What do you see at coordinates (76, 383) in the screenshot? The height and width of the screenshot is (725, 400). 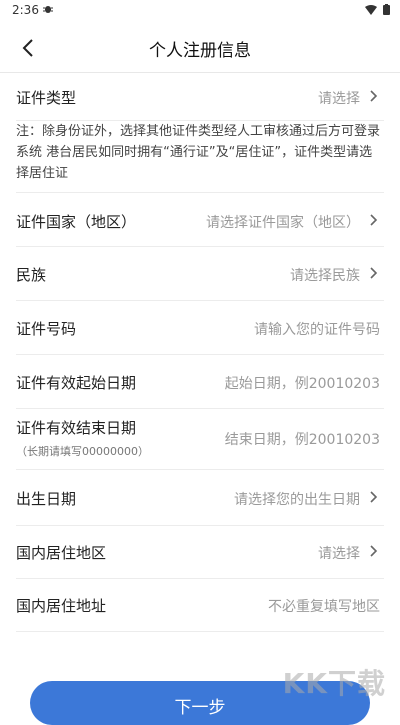 I see `valid-start-label: 证件有效起始日期` at bounding box center [76, 383].